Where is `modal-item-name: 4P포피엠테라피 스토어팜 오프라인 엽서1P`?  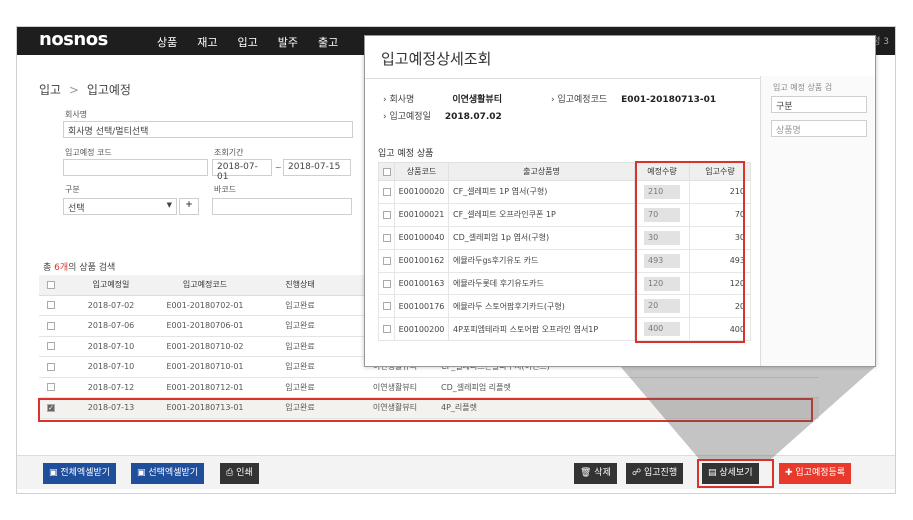 modal-item-name: 4P포피엠테라피 스토어팜 오프라인 엽서1P is located at coordinates (541, 329).